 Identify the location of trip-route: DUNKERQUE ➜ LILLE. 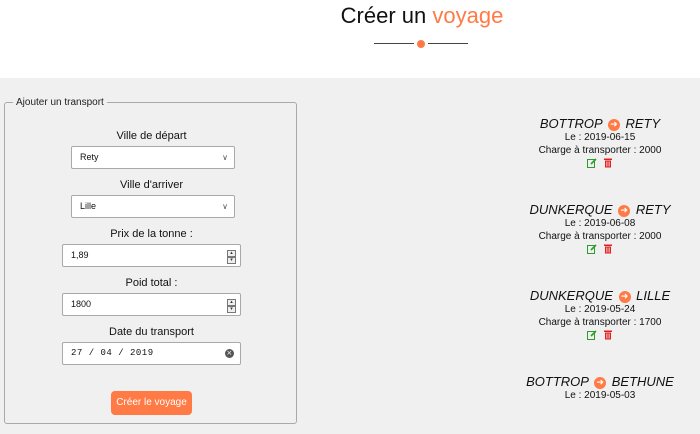
(600, 295).